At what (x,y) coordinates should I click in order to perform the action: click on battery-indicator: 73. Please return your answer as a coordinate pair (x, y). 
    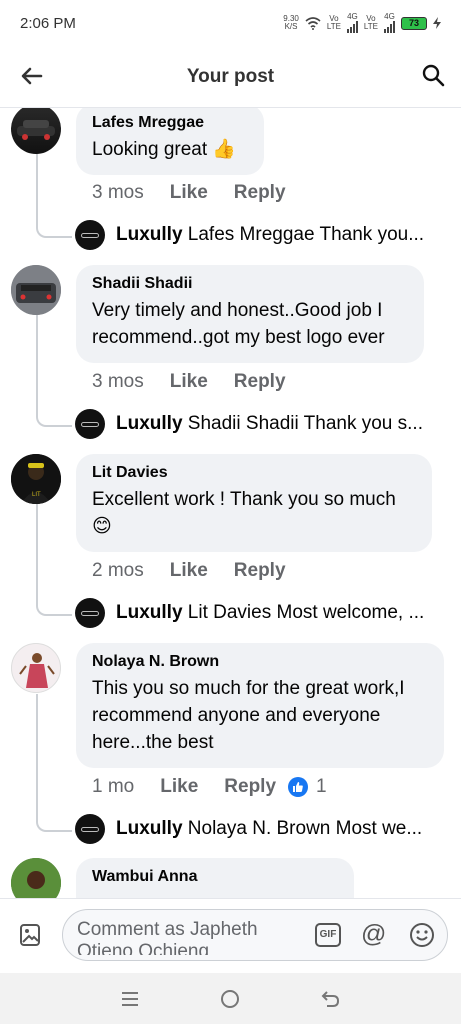
    Looking at the image, I should click on (414, 23).